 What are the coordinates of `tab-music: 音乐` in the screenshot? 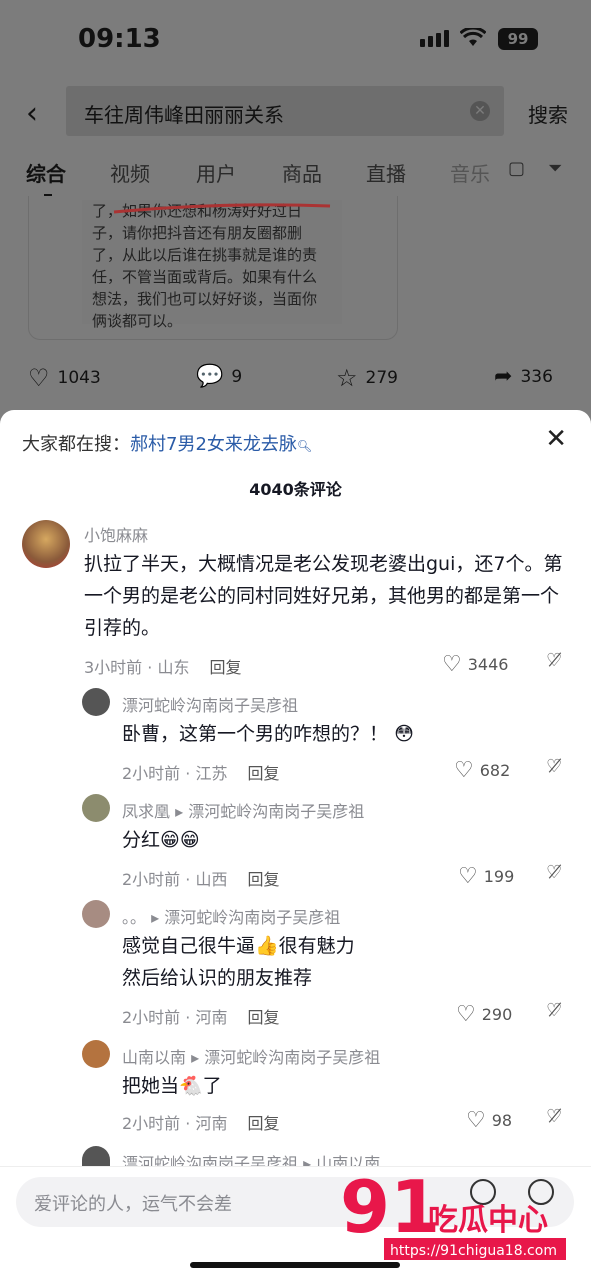 It's located at (470, 172).